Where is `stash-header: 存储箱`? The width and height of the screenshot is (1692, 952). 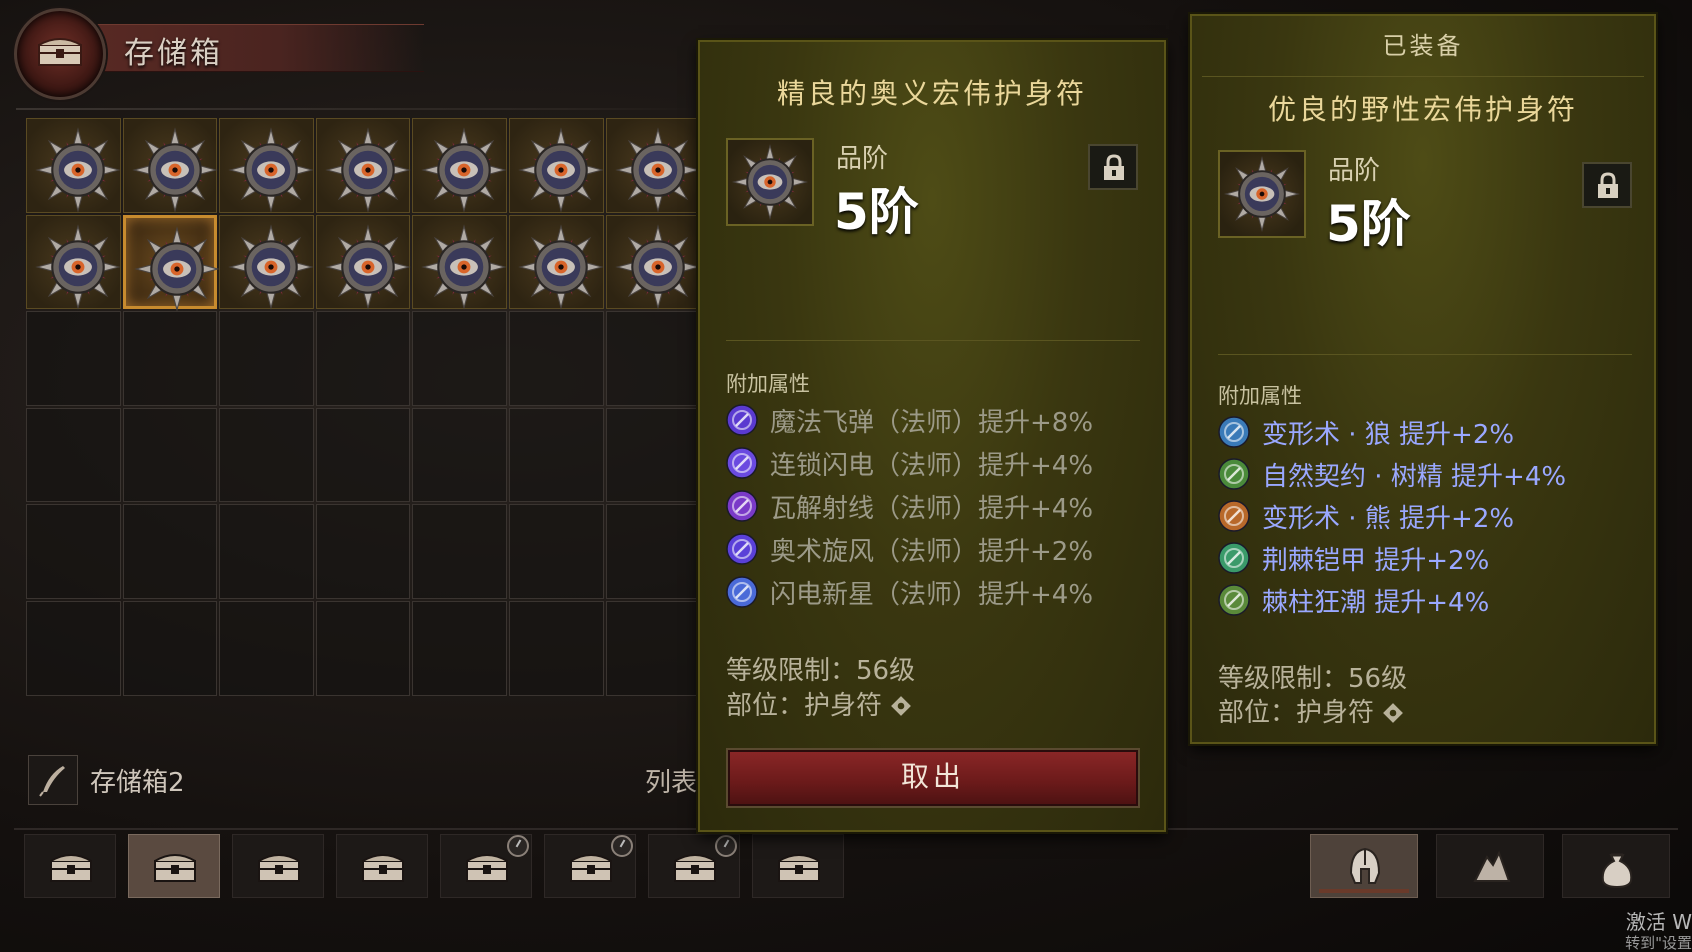
stash-header: 存储箱 is located at coordinates (219, 54).